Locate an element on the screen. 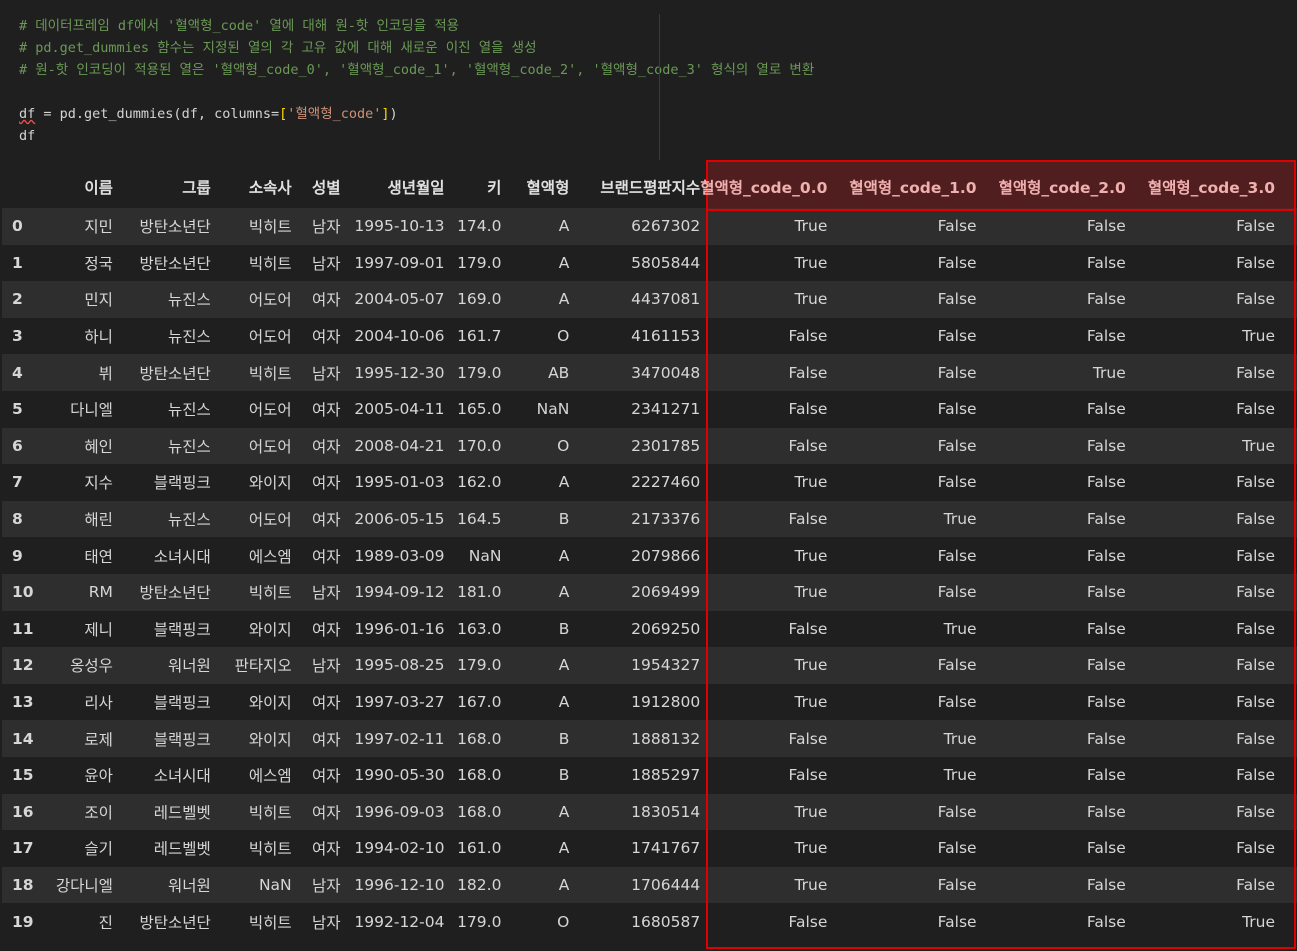 The width and height of the screenshot is (1297, 951). cell-brand-index: 4161153 is located at coordinates (635, 336).